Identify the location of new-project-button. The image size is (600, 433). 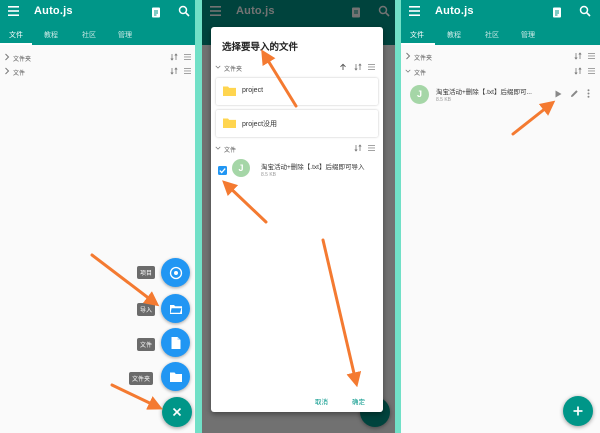
(175, 272).